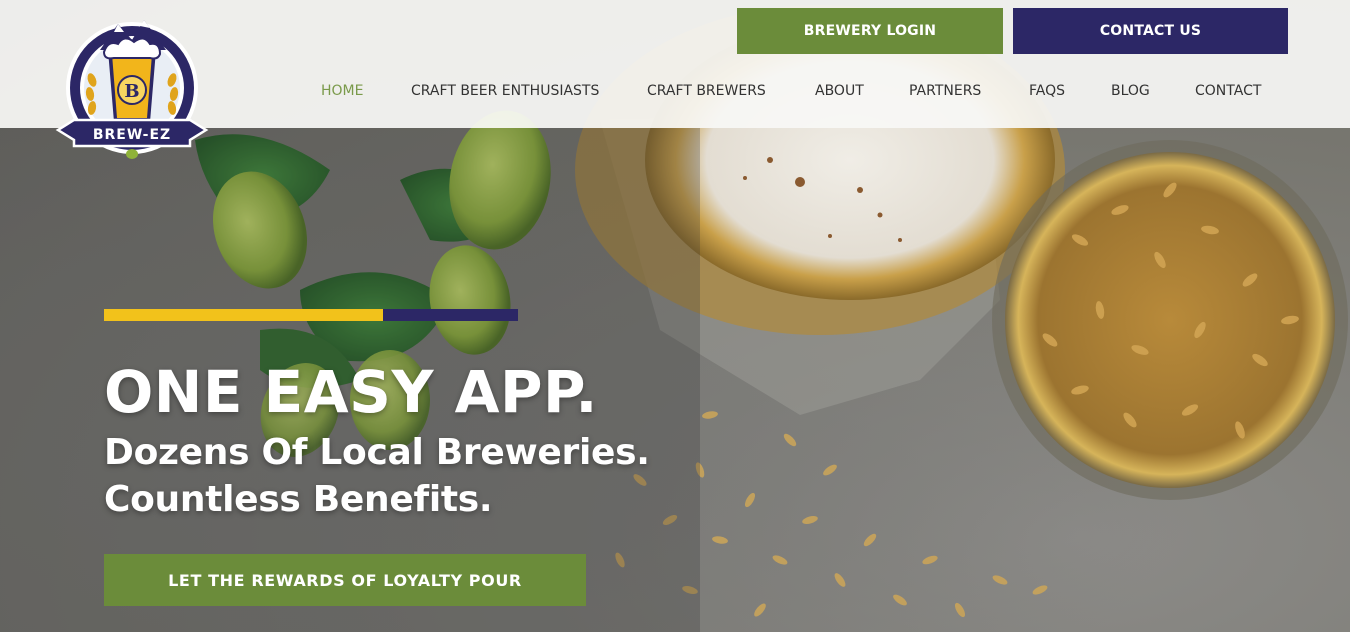 Image resolution: width=1350 pixels, height=632 pixels. I want to click on nav-item-craft-beer-enthusiasts: CRAFT BEER ENTHUSIASTS, so click(505, 91).